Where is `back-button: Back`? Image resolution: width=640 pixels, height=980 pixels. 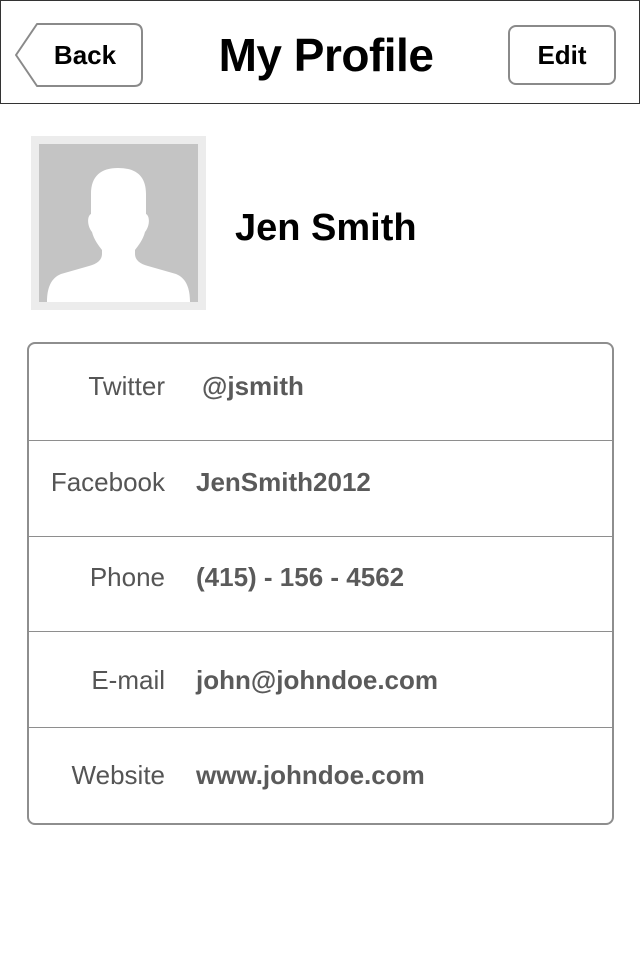
back-button: Back is located at coordinates (79, 55).